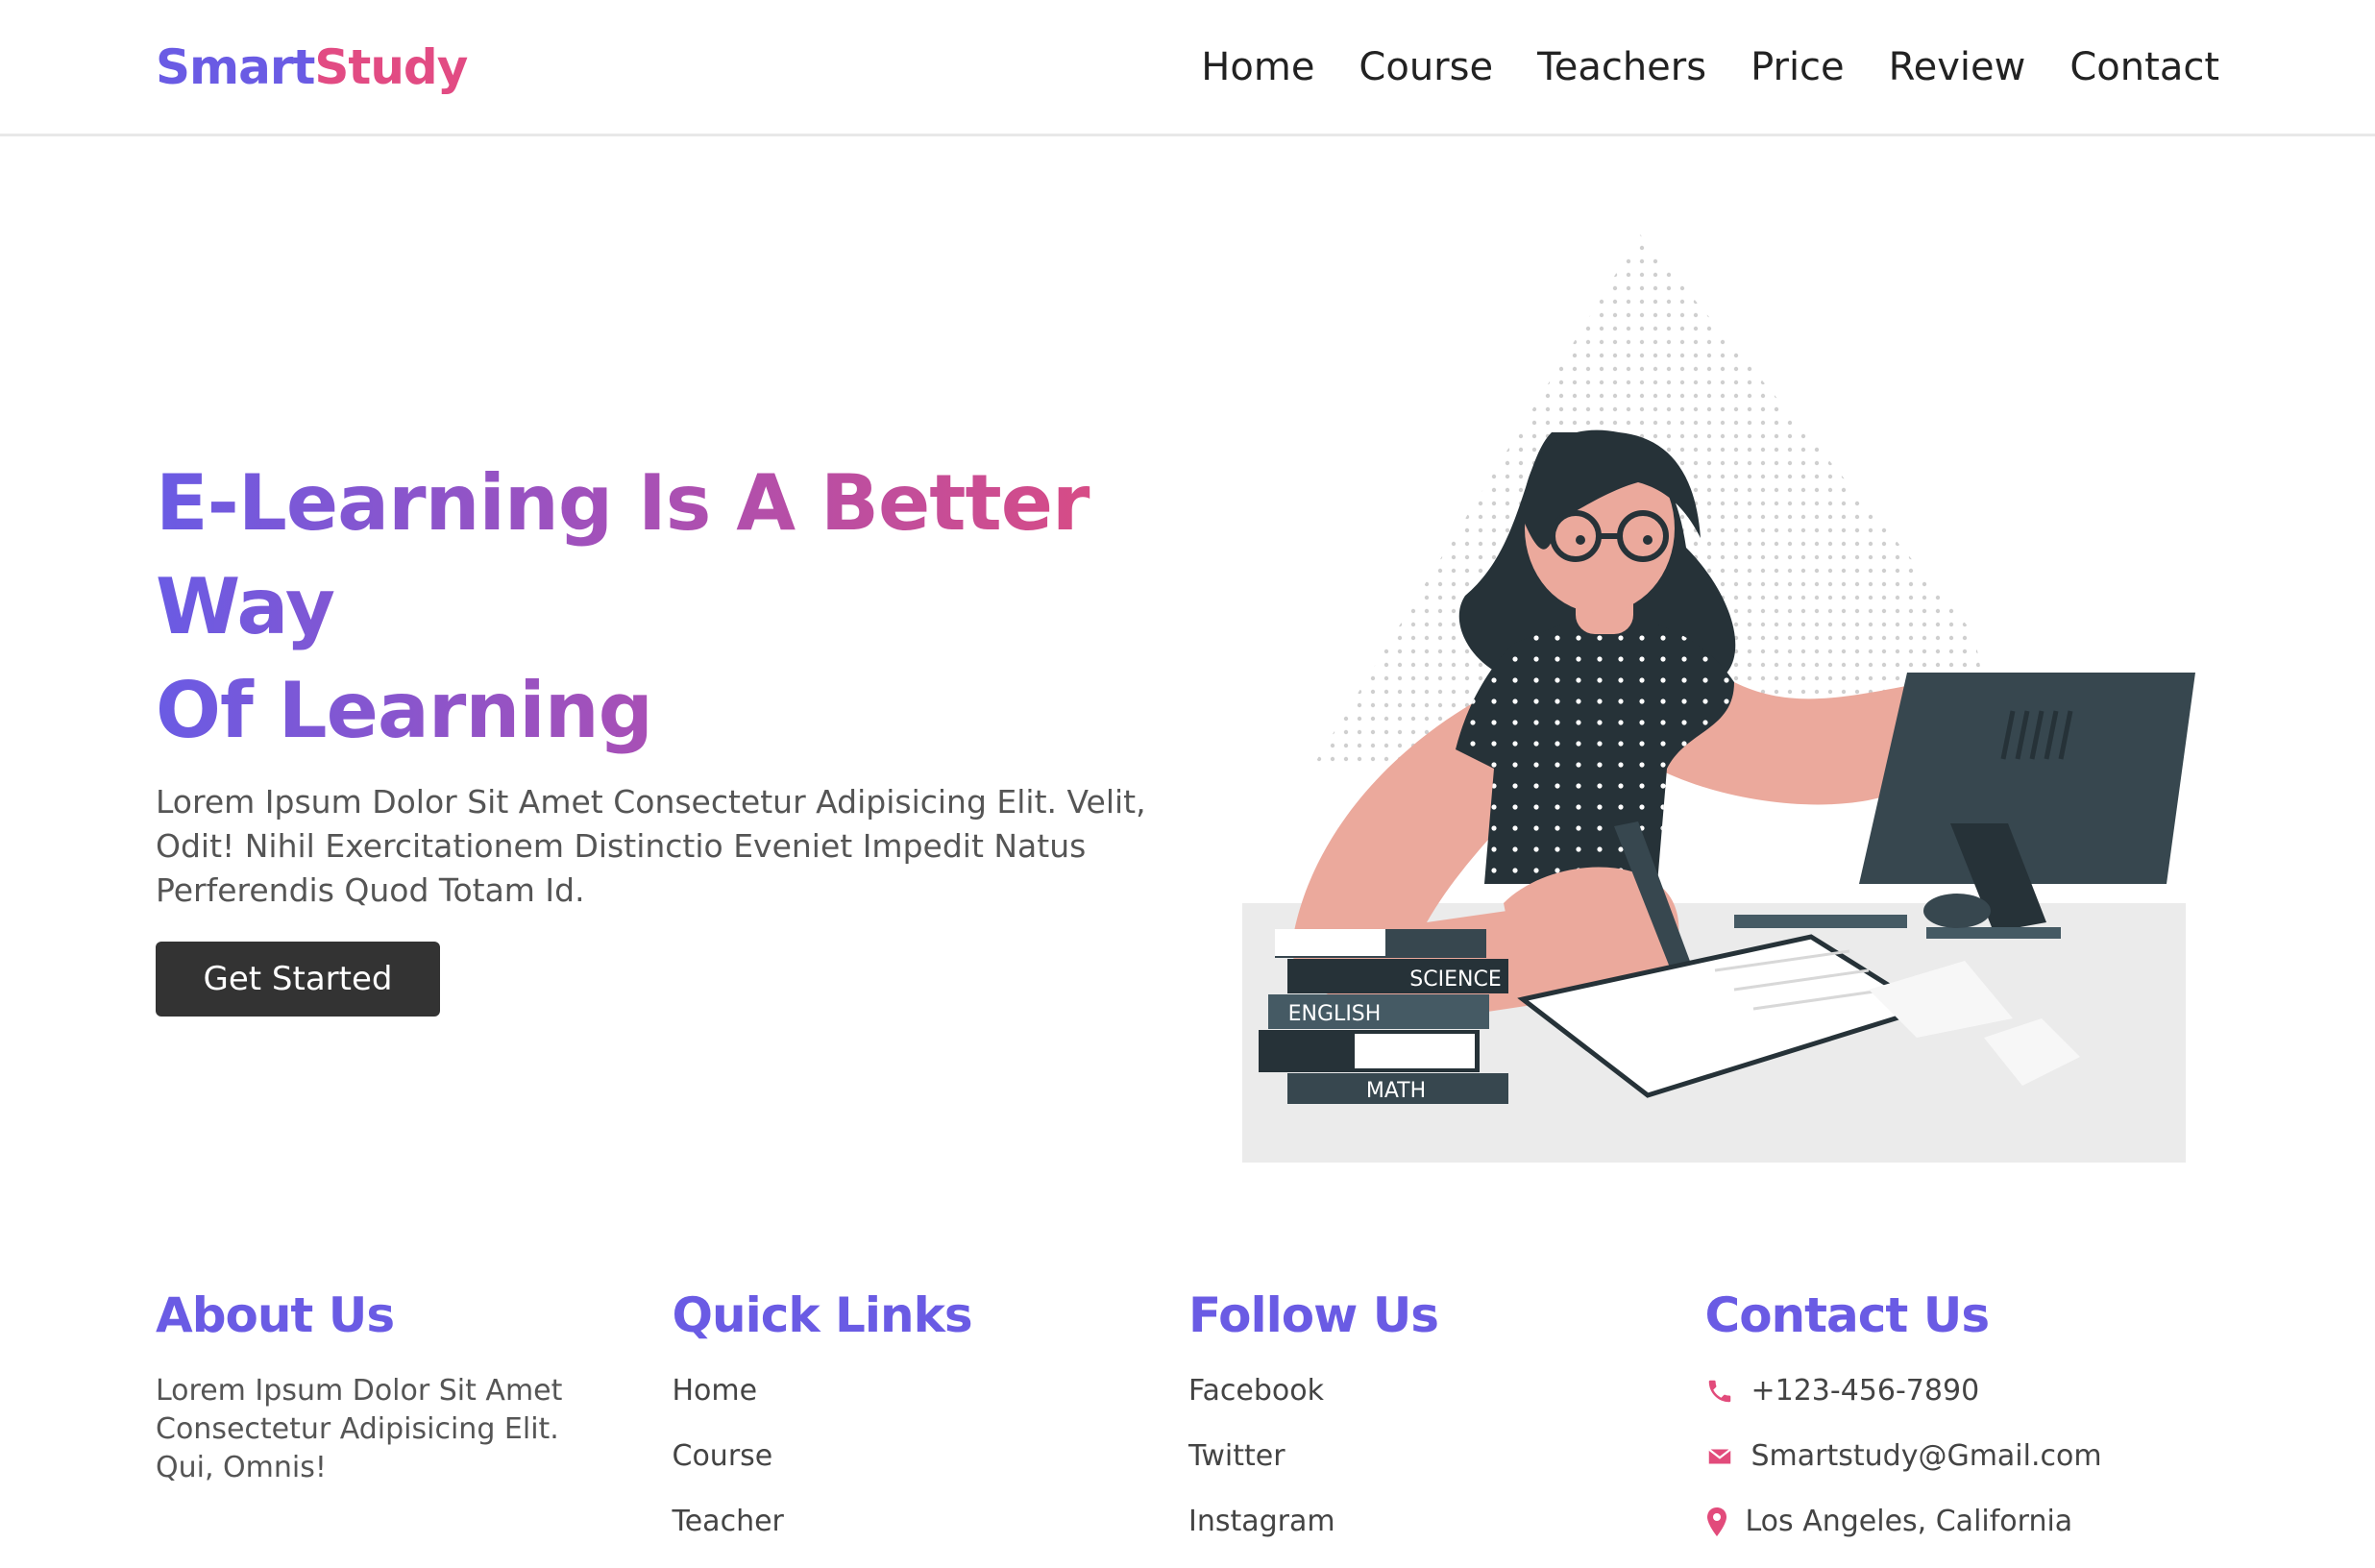  I want to click on contact-phone-text: +123-456-7890, so click(1865, 1391).